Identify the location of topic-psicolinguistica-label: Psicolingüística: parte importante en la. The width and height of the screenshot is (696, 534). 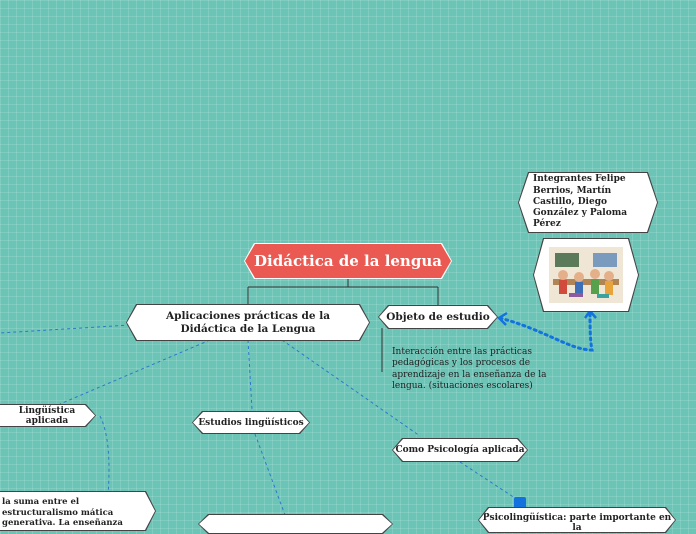
(577, 520).